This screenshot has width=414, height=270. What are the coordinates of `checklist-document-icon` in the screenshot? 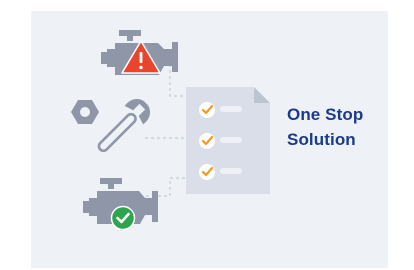 It's located at (228, 140).